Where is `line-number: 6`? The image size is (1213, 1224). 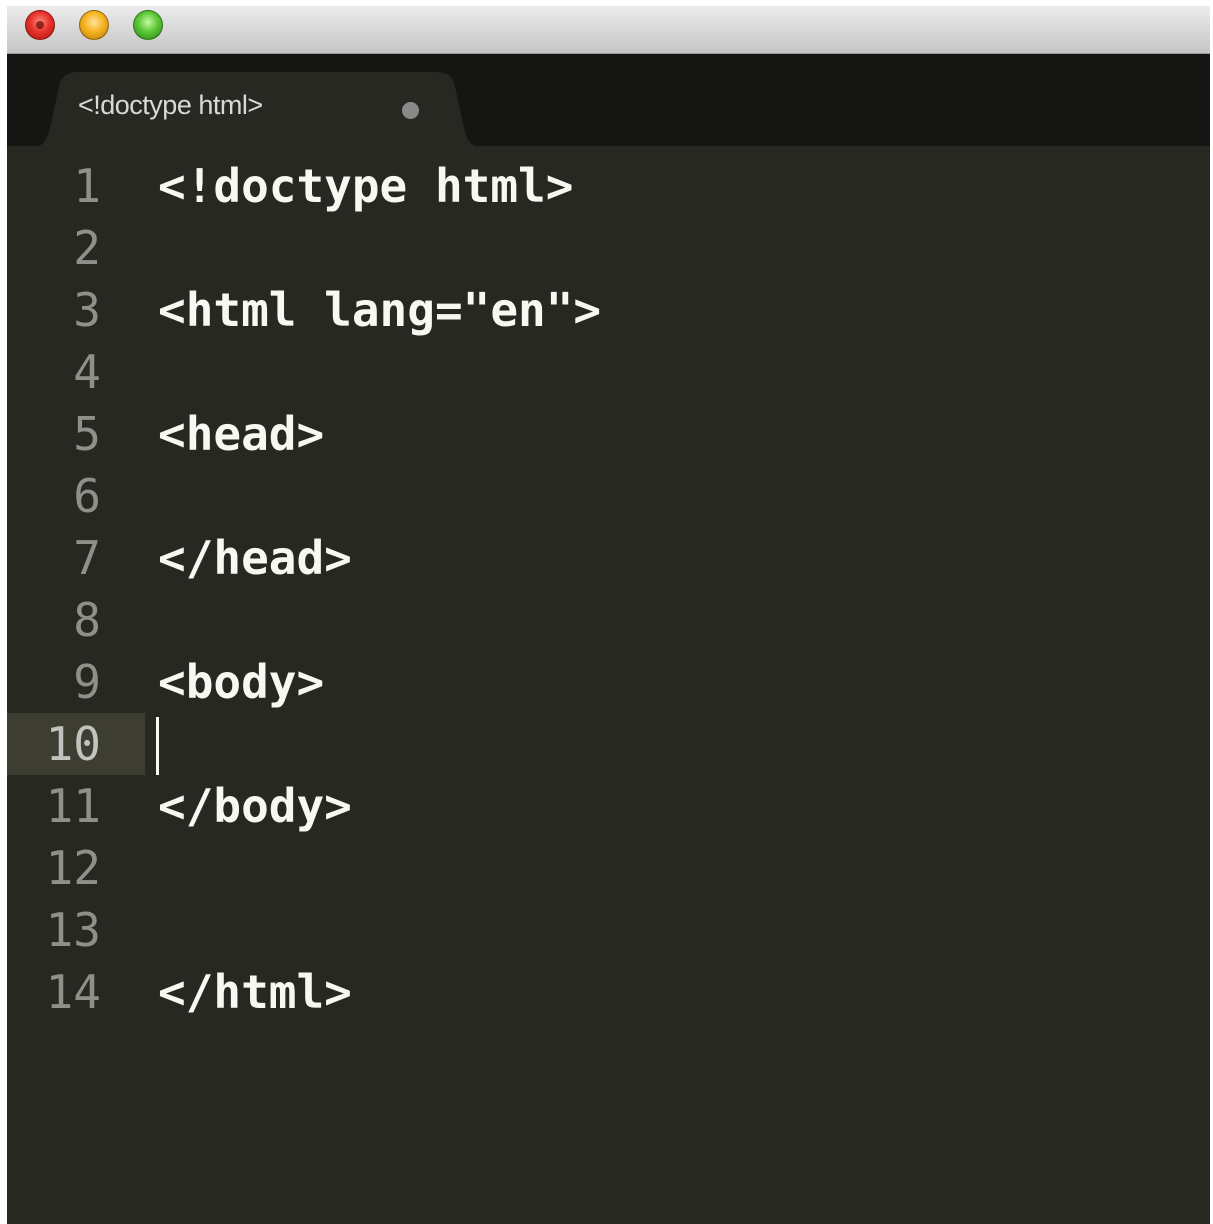 line-number: 6 is located at coordinates (87, 496).